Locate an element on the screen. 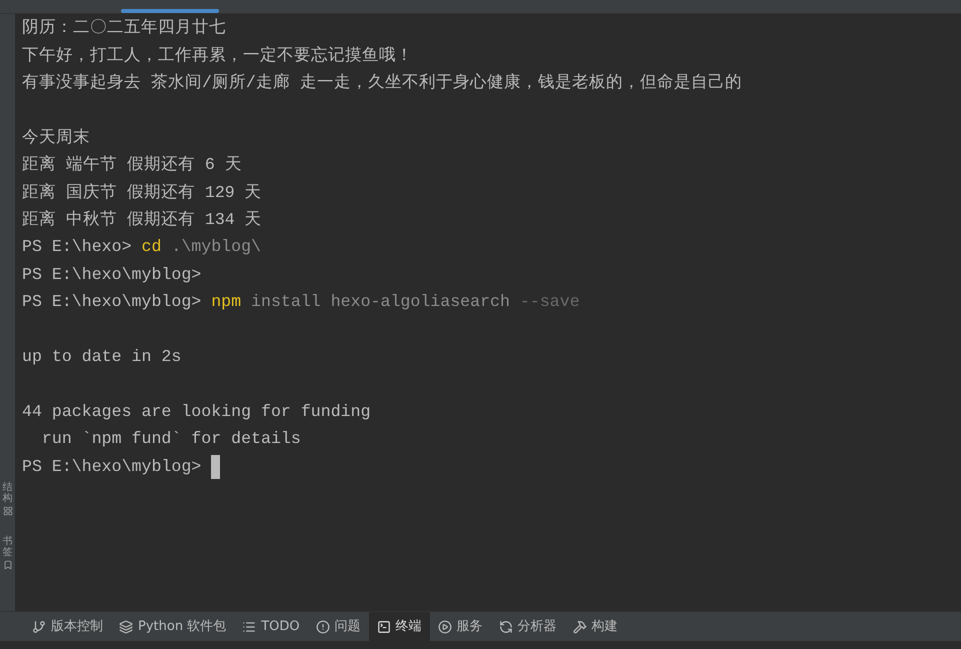 The image size is (961, 649). terminal-line: run `npm fund` for details is located at coordinates (170, 439).